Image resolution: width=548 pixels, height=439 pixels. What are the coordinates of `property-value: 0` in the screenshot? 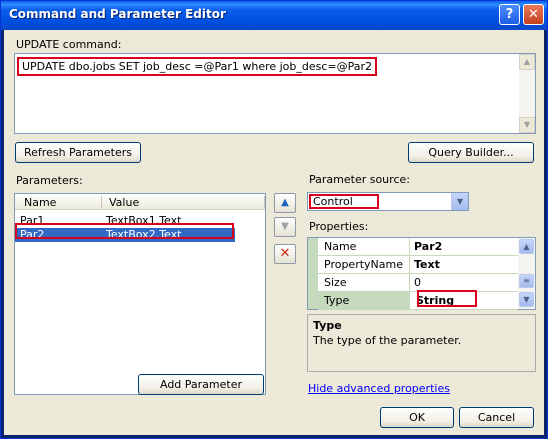 It's located at (464, 282).